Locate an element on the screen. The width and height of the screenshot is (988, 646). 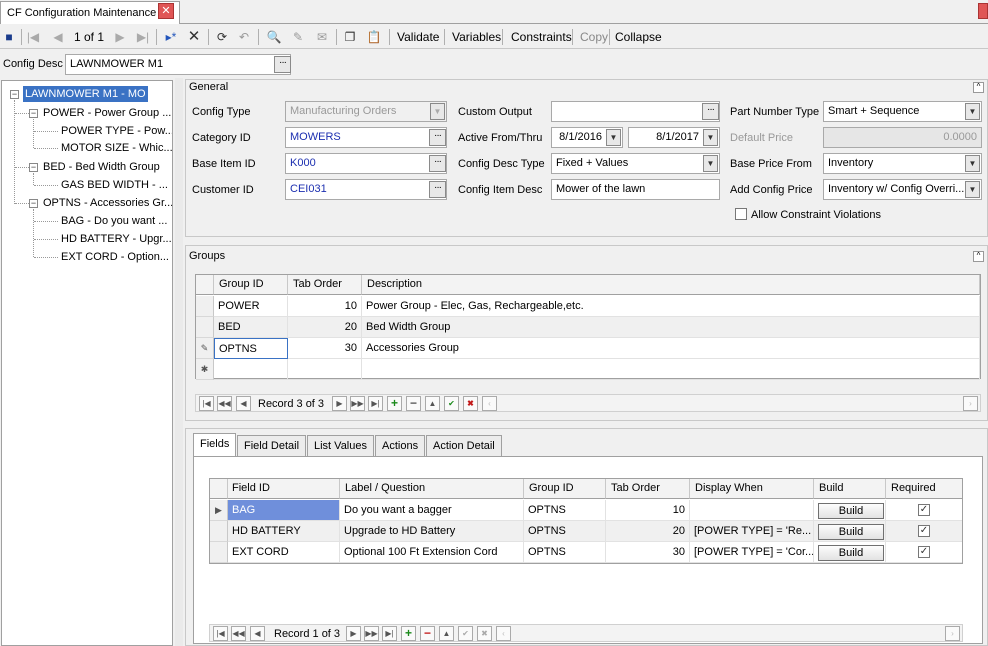
validate-button: Validate is located at coordinates (418, 37).